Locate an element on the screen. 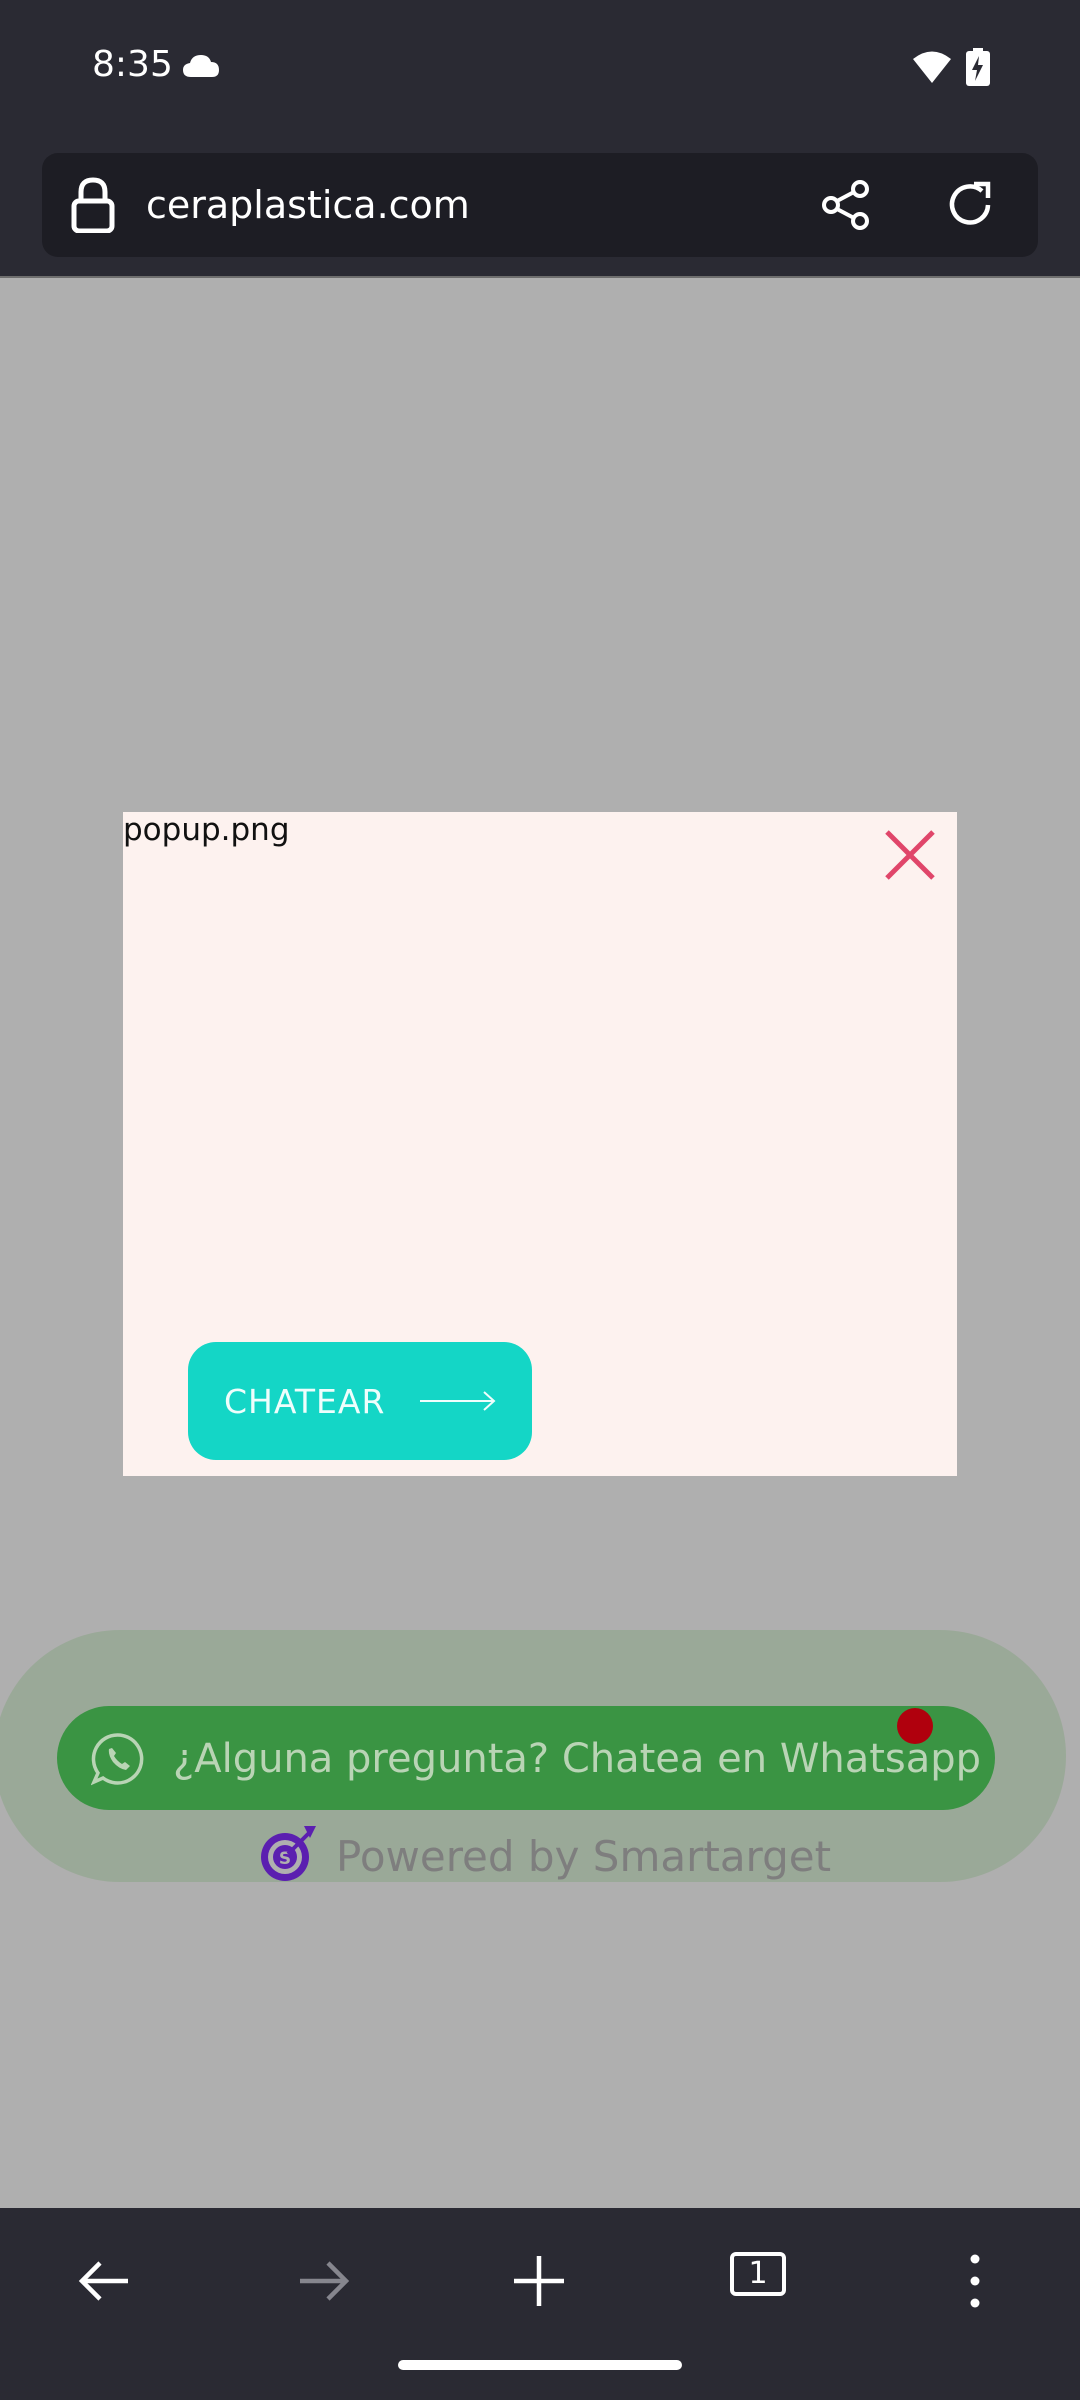 The image size is (1080, 2400). whatsapp-icon is located at coordinates (117, 1759).